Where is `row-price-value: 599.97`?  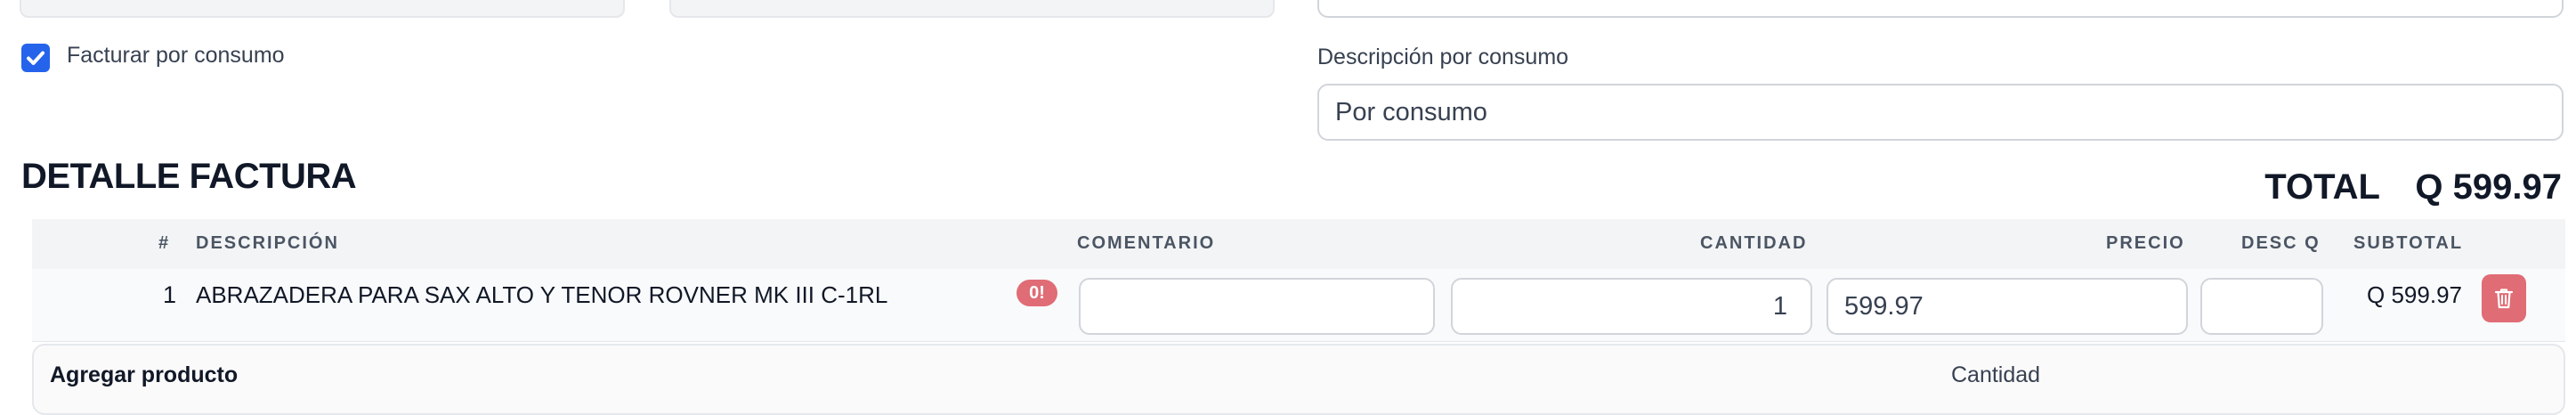
row-price-value: 599.97 is located at coordinates (1884, 306).